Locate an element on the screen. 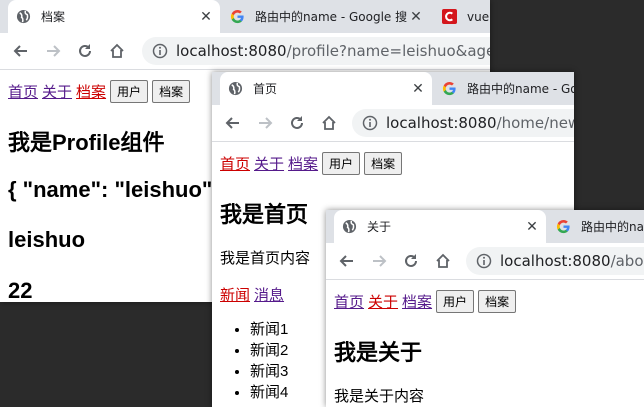 This screenshot has width=644, height=407. tab-google-search: 路由中的name - Google 搜 ✕ is located at coordinates (326, 16).